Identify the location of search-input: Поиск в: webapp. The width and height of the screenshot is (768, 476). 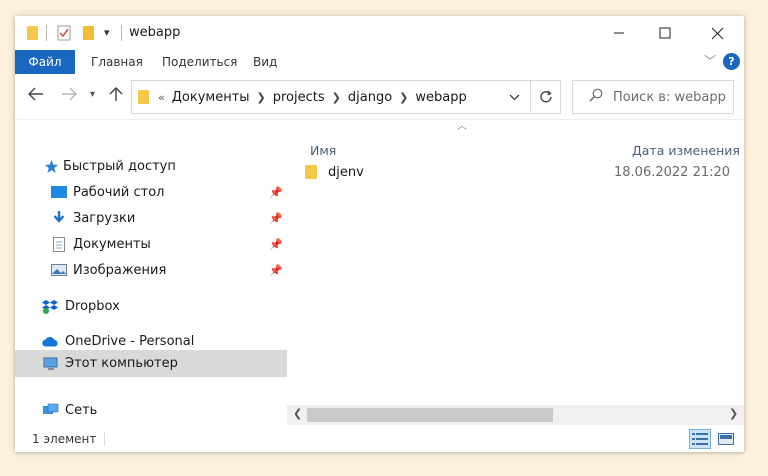
(669, 97).